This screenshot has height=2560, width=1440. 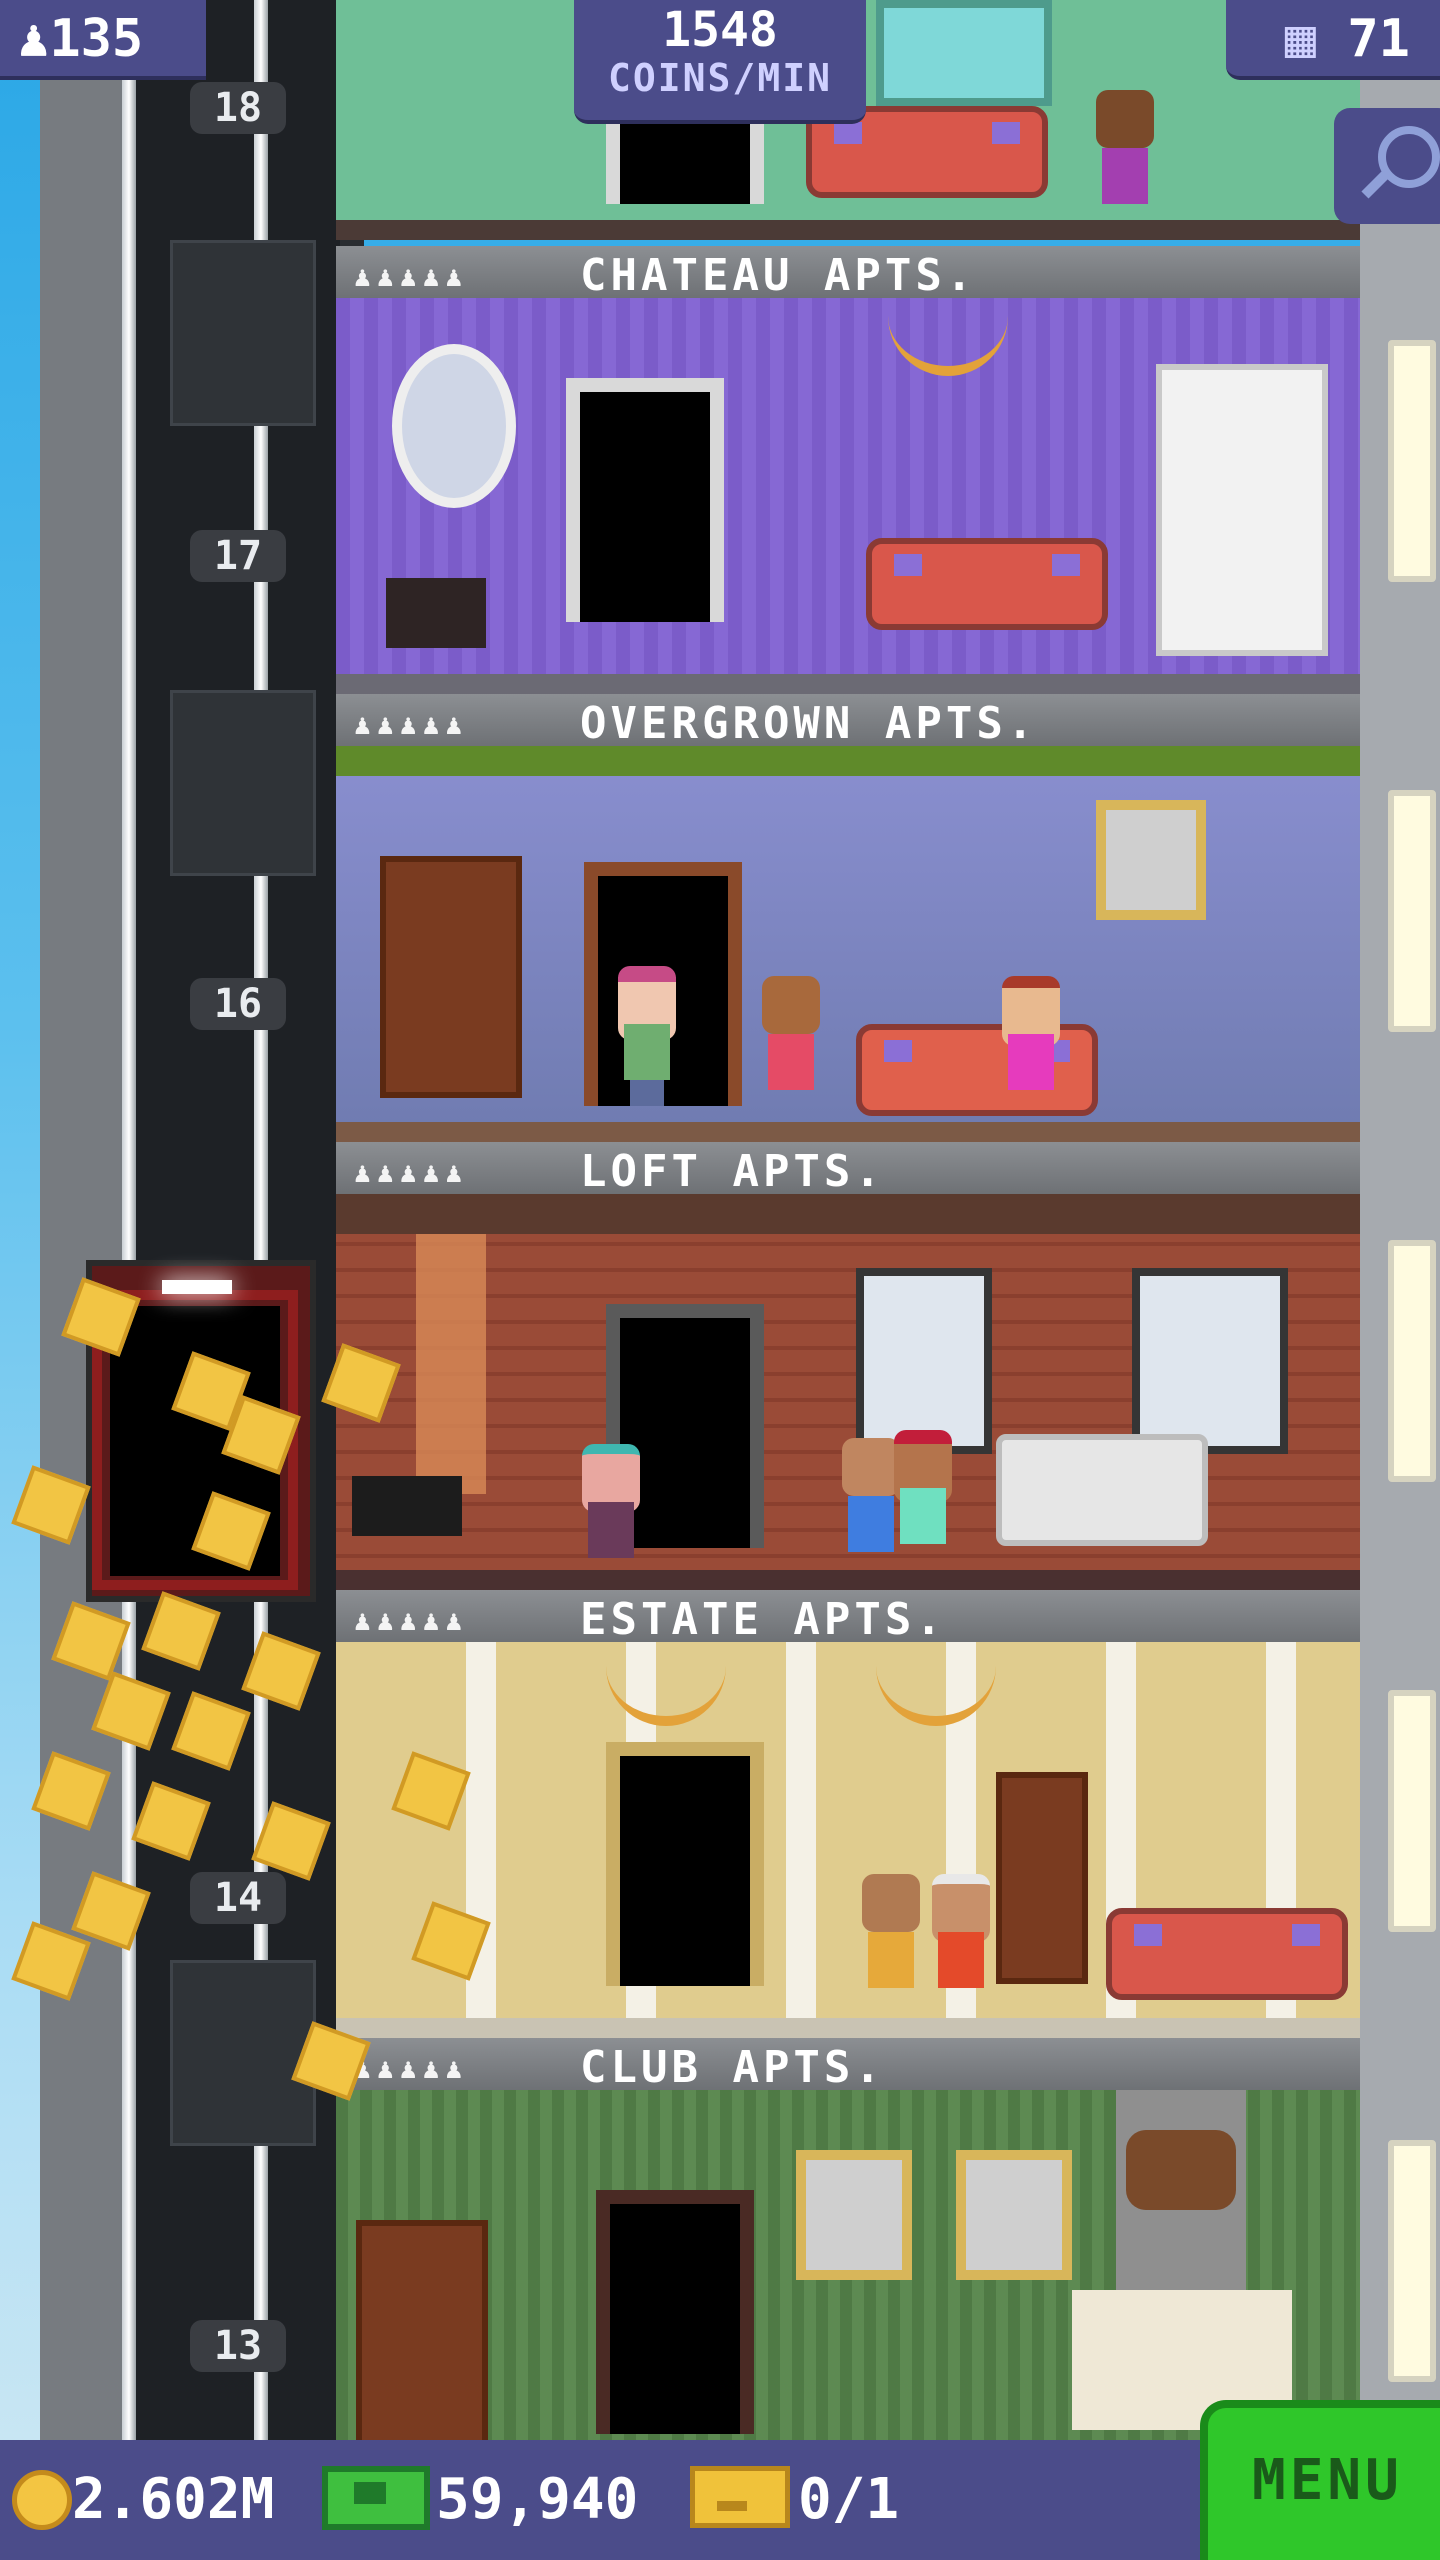 I want to click on menu-button-label: MENU, so click(x=1327, y=2480).